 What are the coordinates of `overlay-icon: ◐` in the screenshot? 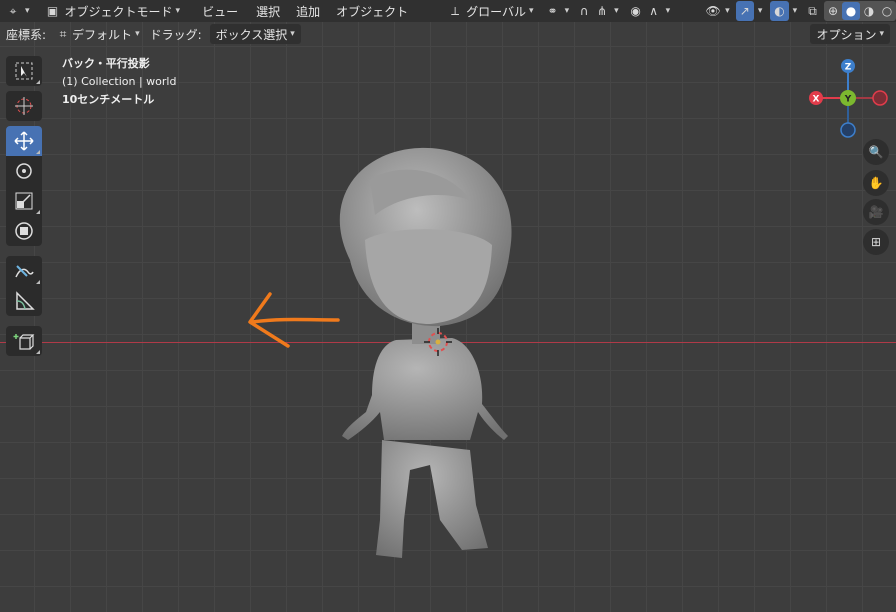 It's located at (779, 11).